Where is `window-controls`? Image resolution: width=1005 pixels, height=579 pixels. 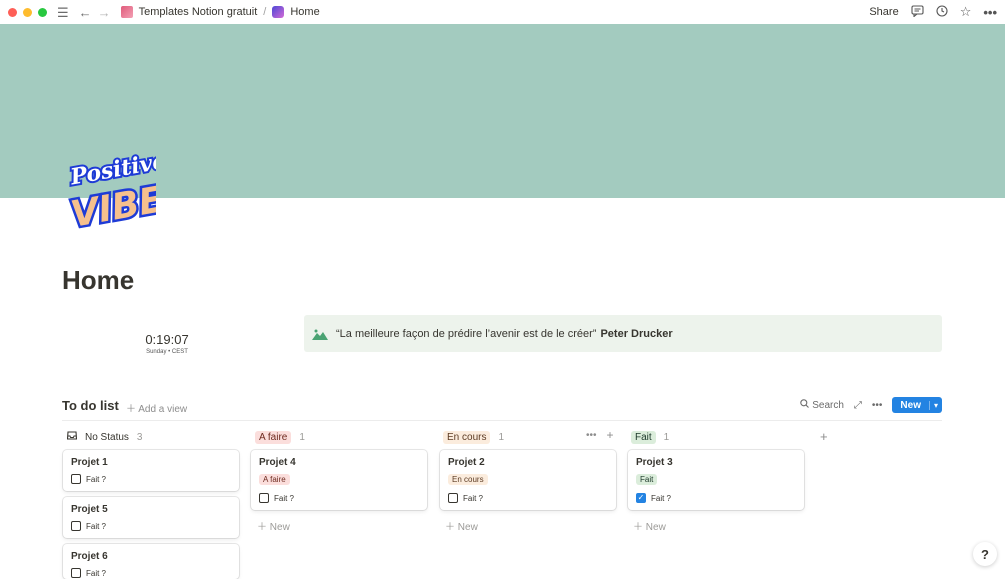
window-controls is located at coordinates (27, 12).